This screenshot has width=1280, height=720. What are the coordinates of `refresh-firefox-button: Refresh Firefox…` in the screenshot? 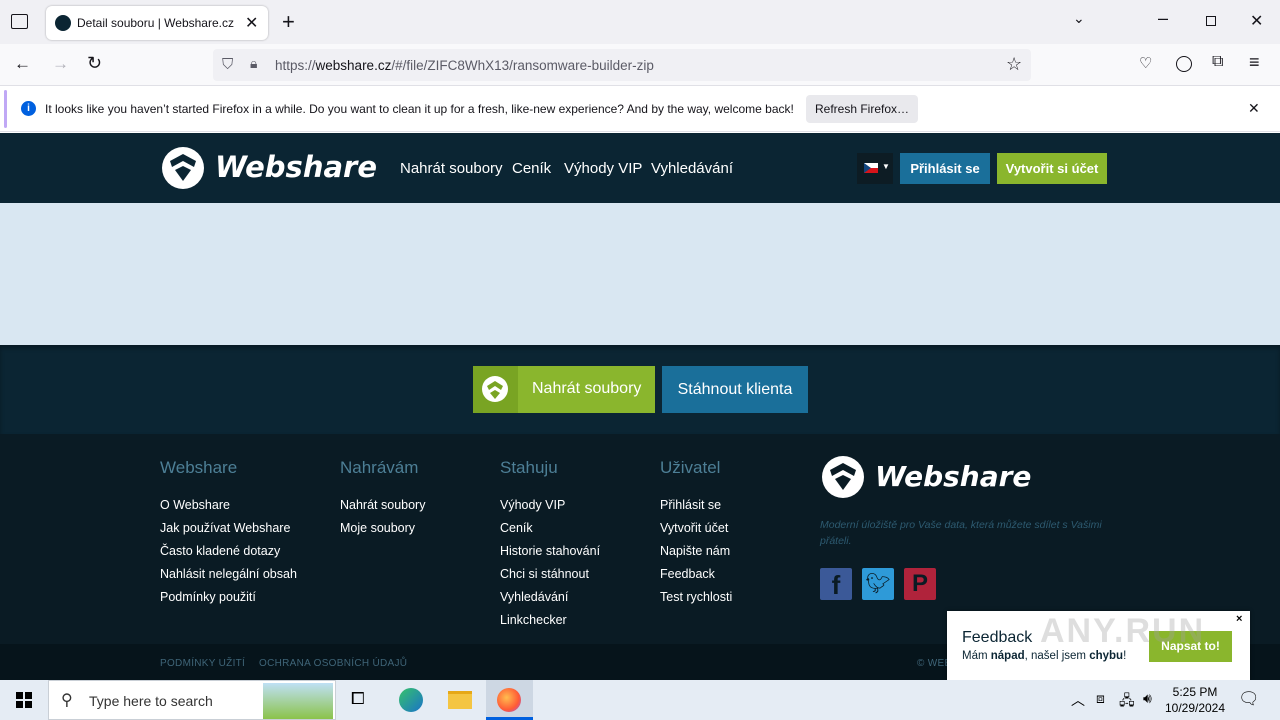 It's located at (862, 109).